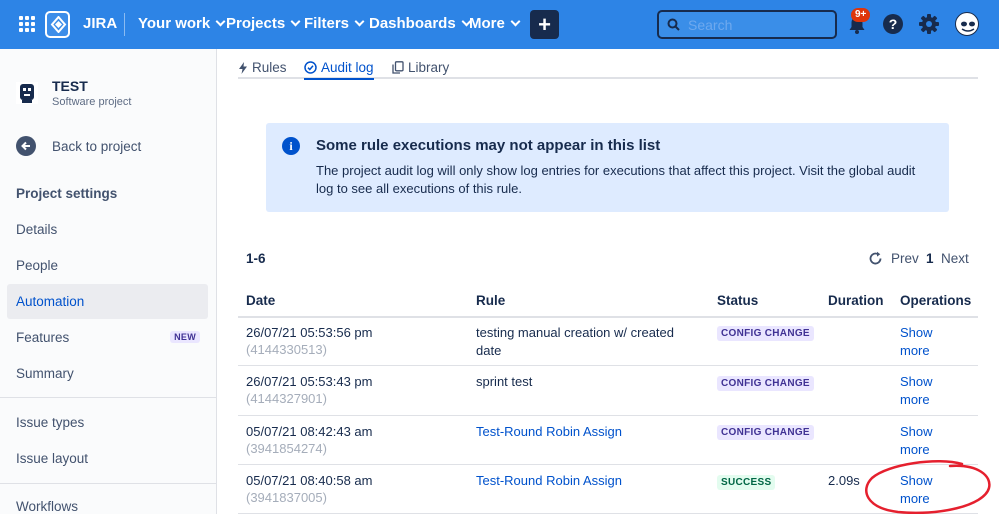  Describe the element at coordinates (291, 146) in the screenshot. I see `info-icon: i` at that location.